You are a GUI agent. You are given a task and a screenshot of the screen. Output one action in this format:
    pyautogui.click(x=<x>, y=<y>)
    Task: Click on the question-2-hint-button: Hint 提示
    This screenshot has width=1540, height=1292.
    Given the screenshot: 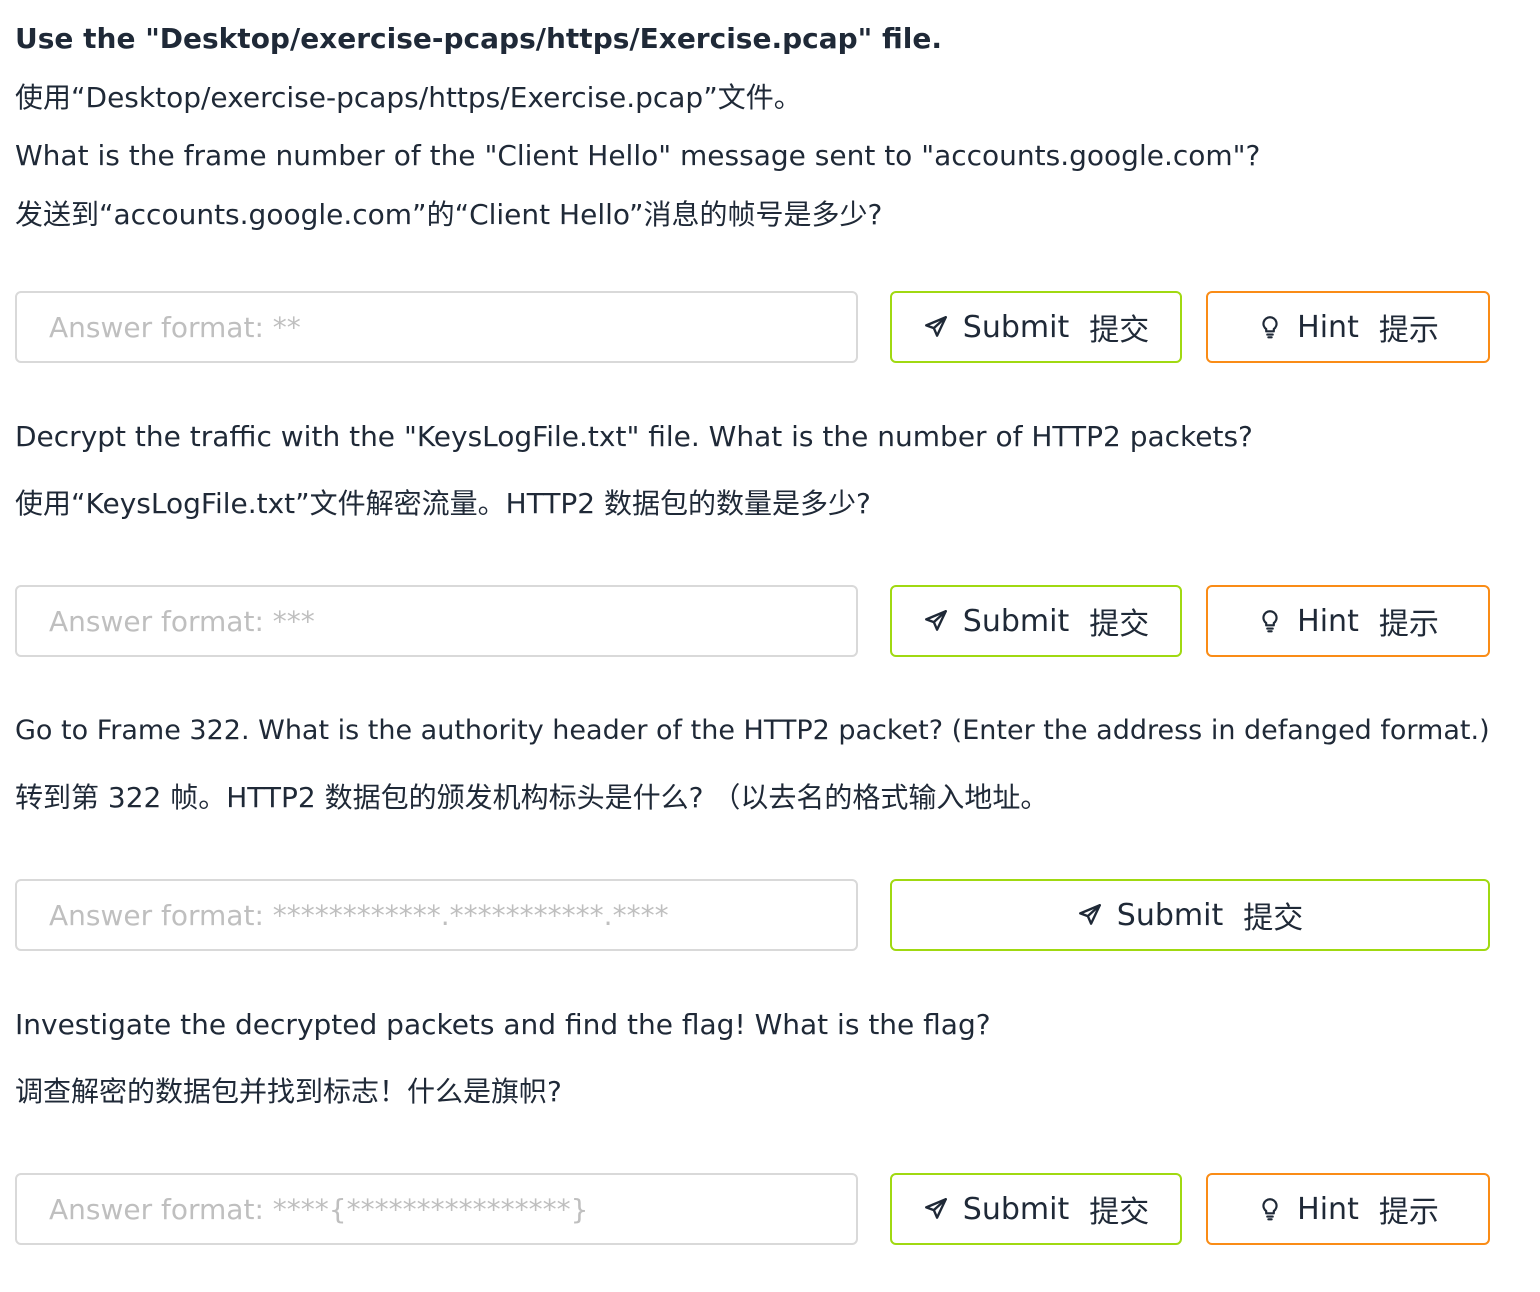 What is the action you would take?
    pyautogui.click(x=1348, y=621)
    